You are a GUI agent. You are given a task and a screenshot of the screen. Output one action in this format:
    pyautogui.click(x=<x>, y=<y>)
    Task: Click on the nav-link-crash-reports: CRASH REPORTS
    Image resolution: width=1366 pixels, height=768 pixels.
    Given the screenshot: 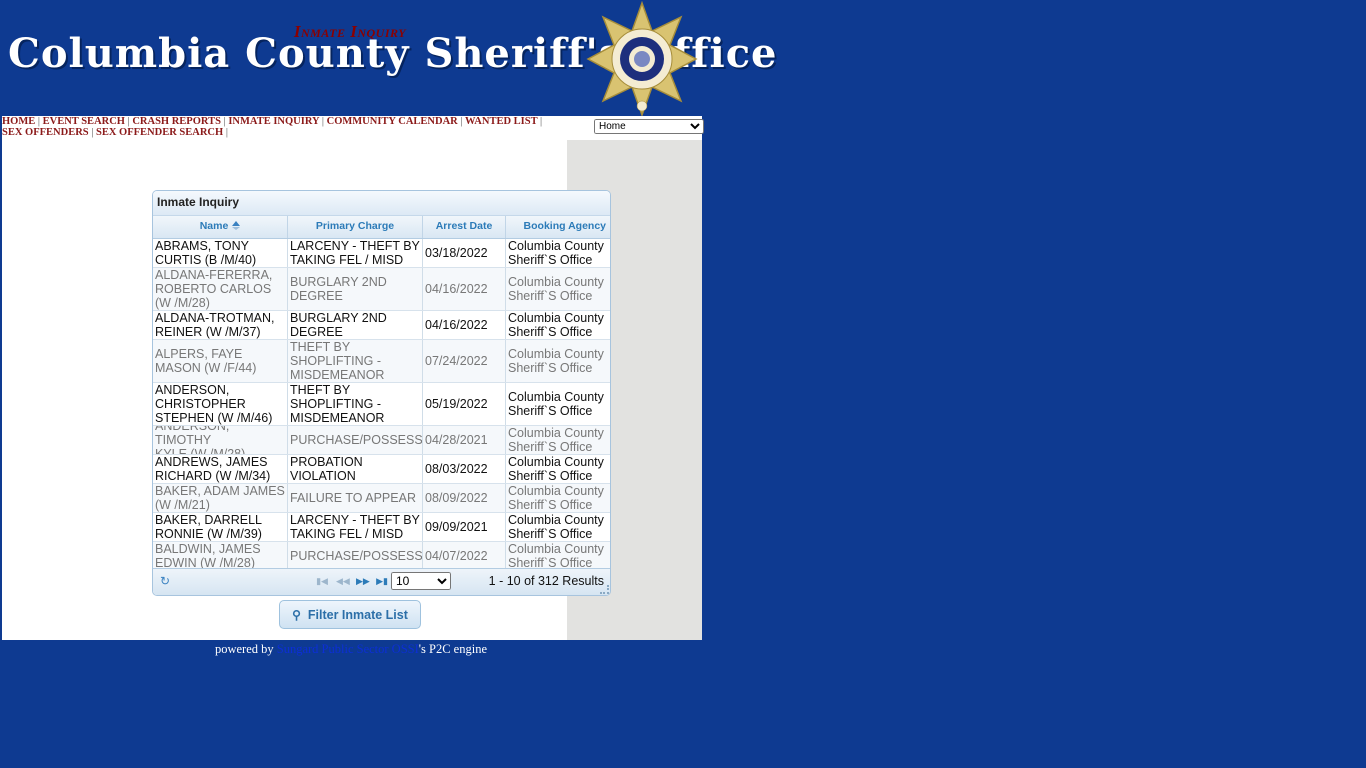 What is the action you would take?
    pyautogui.click(x=176, y=121)
    